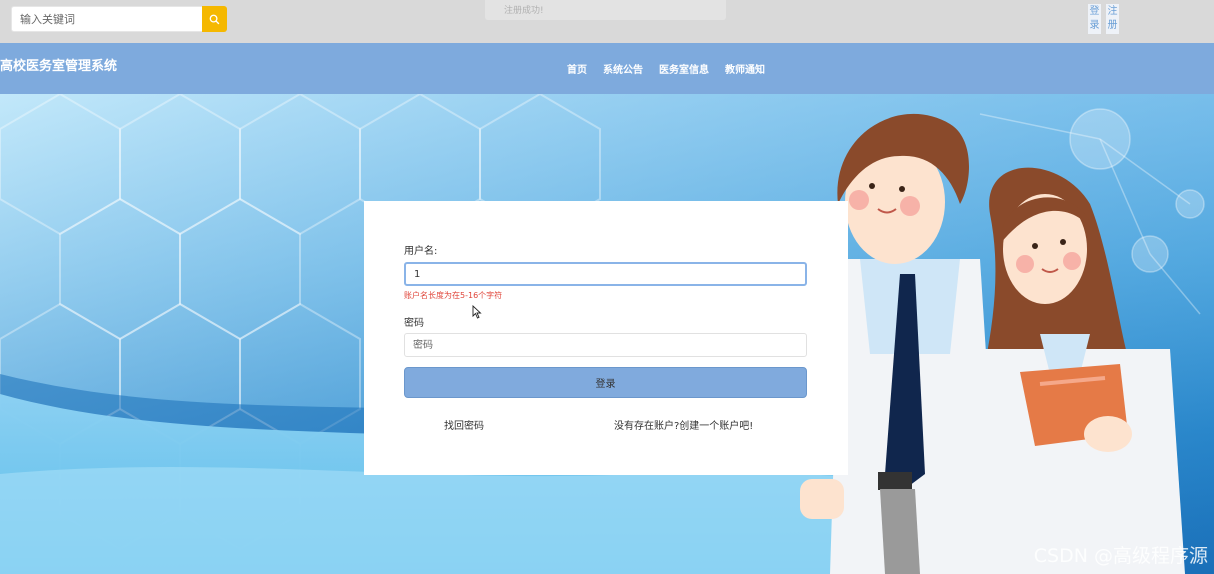 The width and height of the screenshot is (1214, 574). What do you see at coordinates (59, 66) in the screenshot?
I see `site-title: 高校医务室管理系统` at bounding box center [59, 66].